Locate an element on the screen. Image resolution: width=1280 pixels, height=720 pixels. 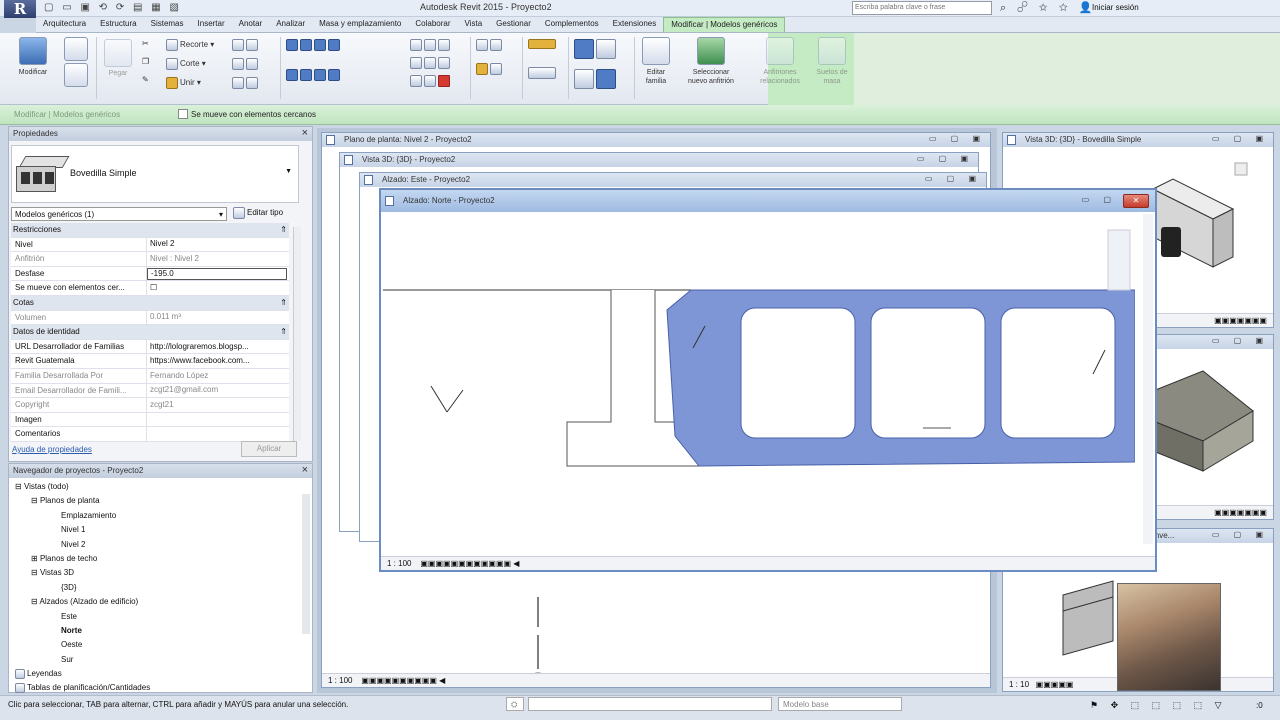
tree-item: Tablas de planificación/Cantidades is located at coordinates (154, 688).